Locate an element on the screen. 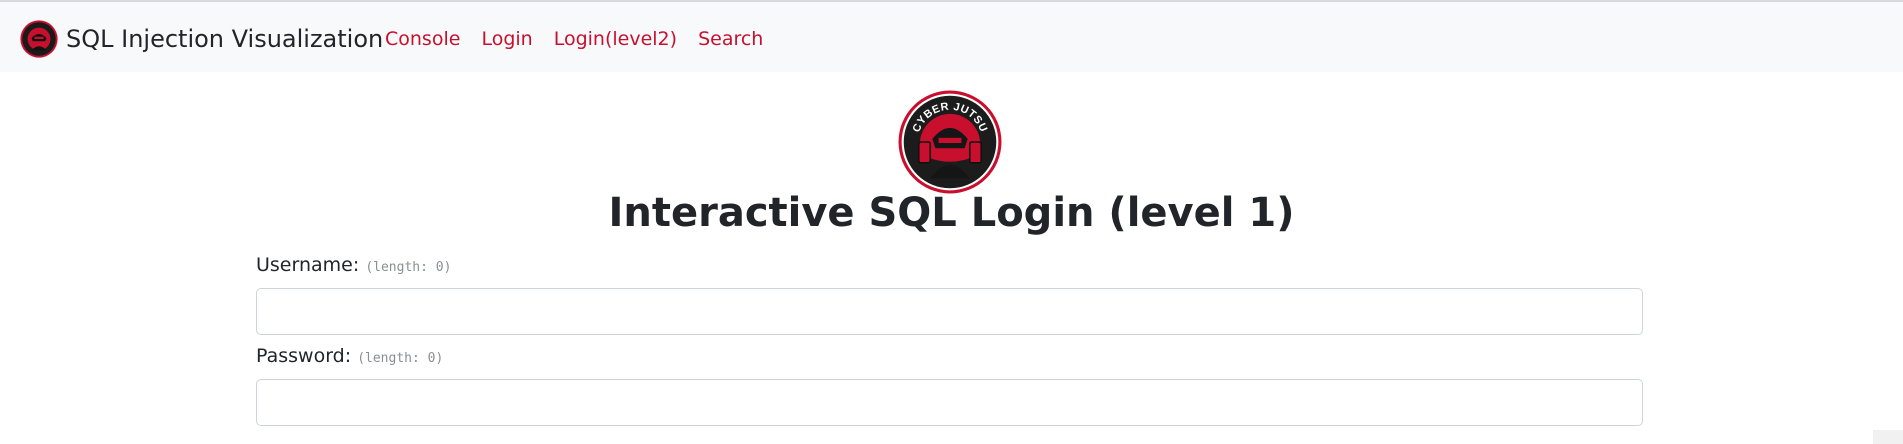 Image resolution: width=1903 pixels, height=444 pixels. brand-name: SQL Injection Visualization is located at coordinates (225, 39).